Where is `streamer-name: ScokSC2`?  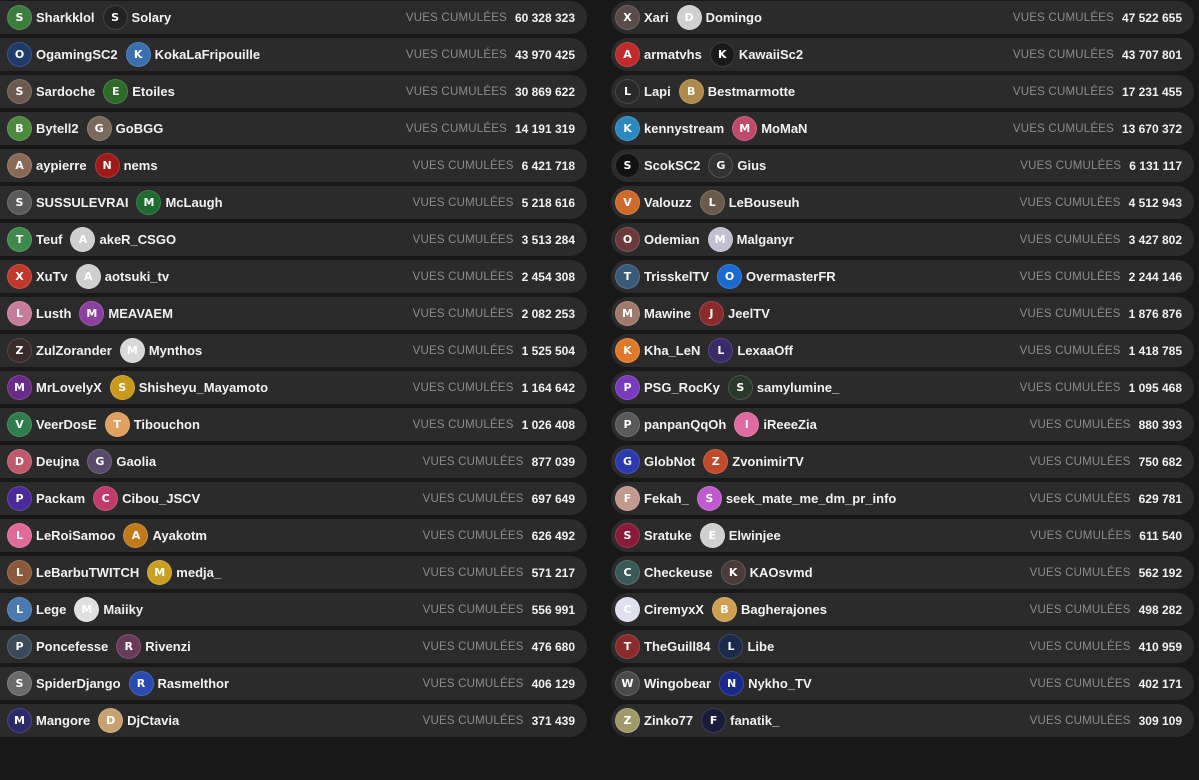
streamer-name: ScokSC2 is located at coordinates (672, 165).